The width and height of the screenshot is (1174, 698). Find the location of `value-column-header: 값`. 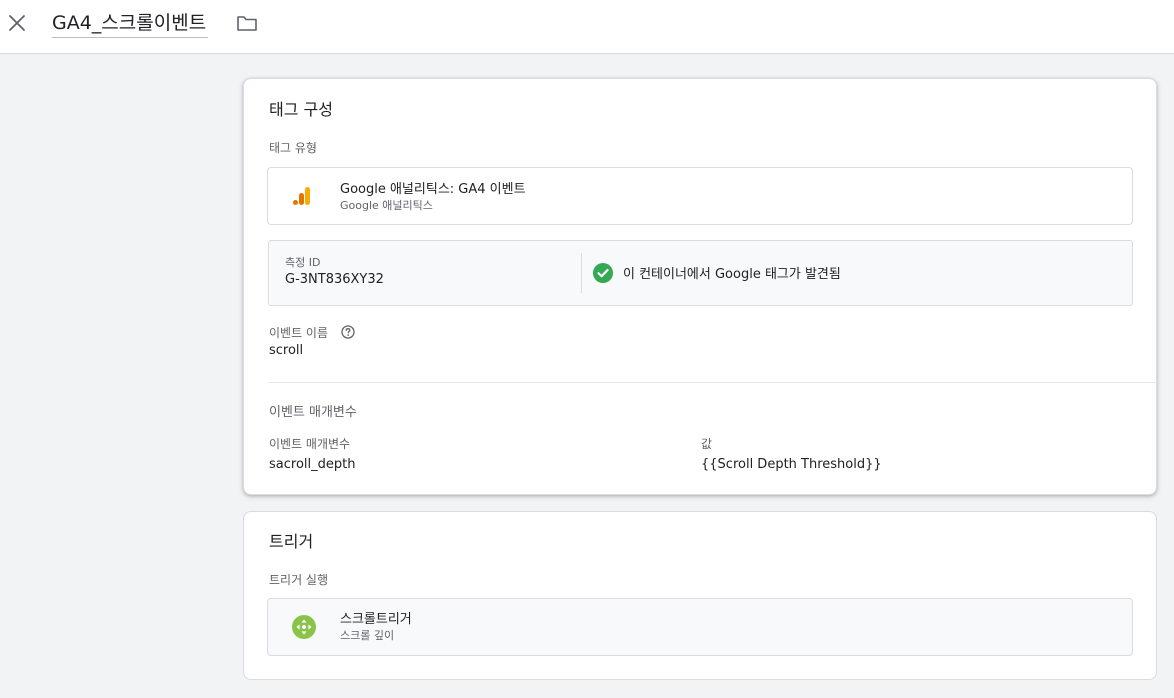

value-column-header: 값 is located at coordinates (707, 444).